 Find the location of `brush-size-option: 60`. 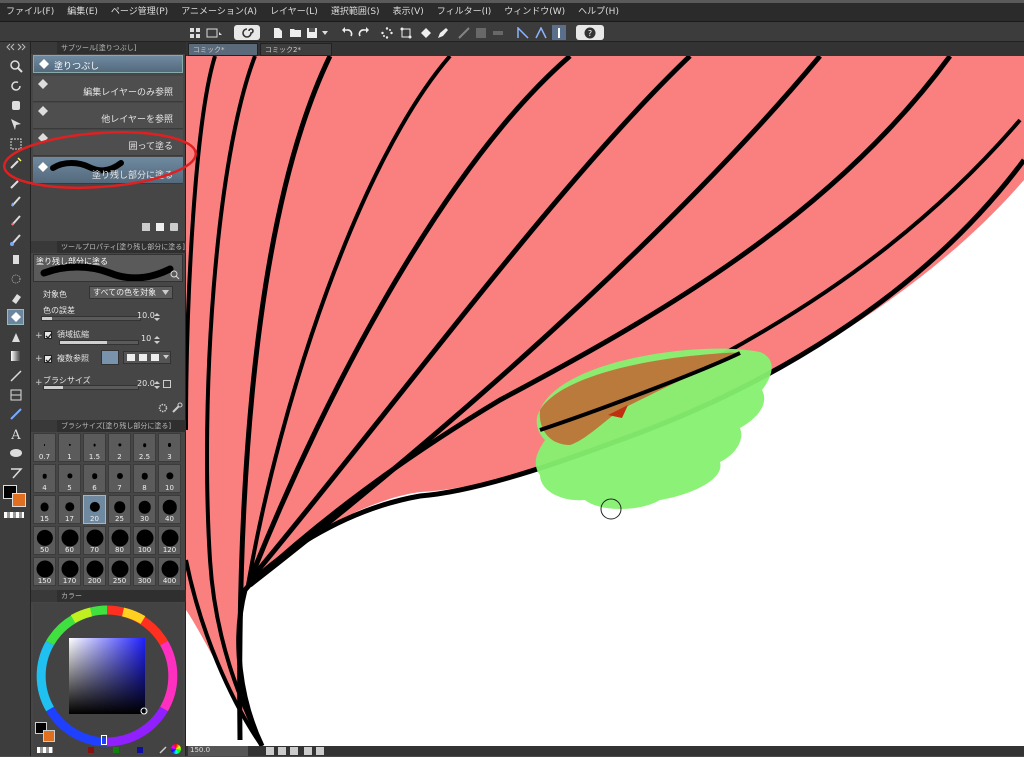

brush-size-option: 60 is located at coordinates (69, 540).